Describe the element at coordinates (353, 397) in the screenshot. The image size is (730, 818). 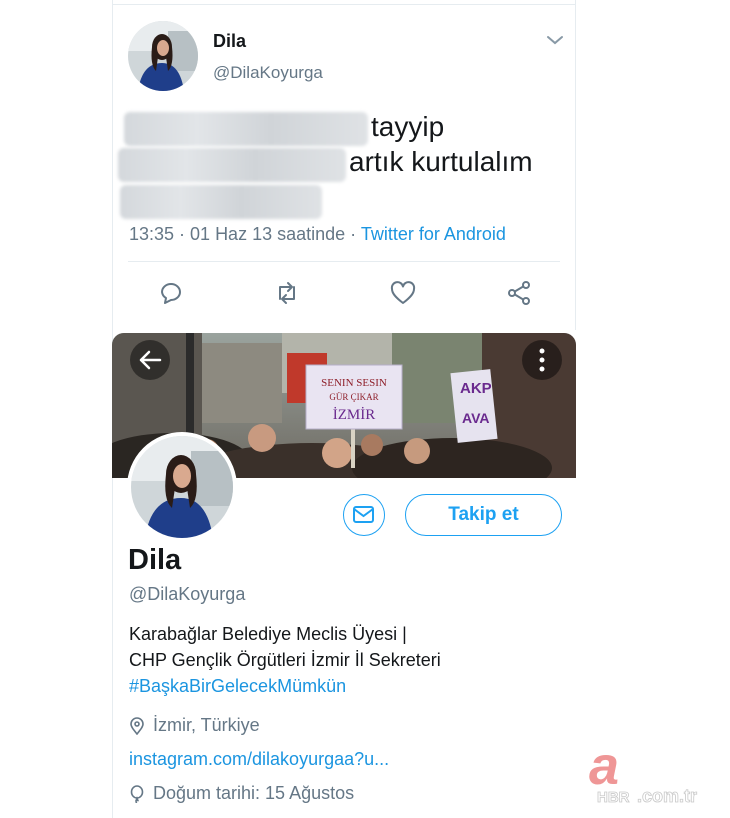
I see `banner-sign-text: GÜR ÇIKAR` at that location.